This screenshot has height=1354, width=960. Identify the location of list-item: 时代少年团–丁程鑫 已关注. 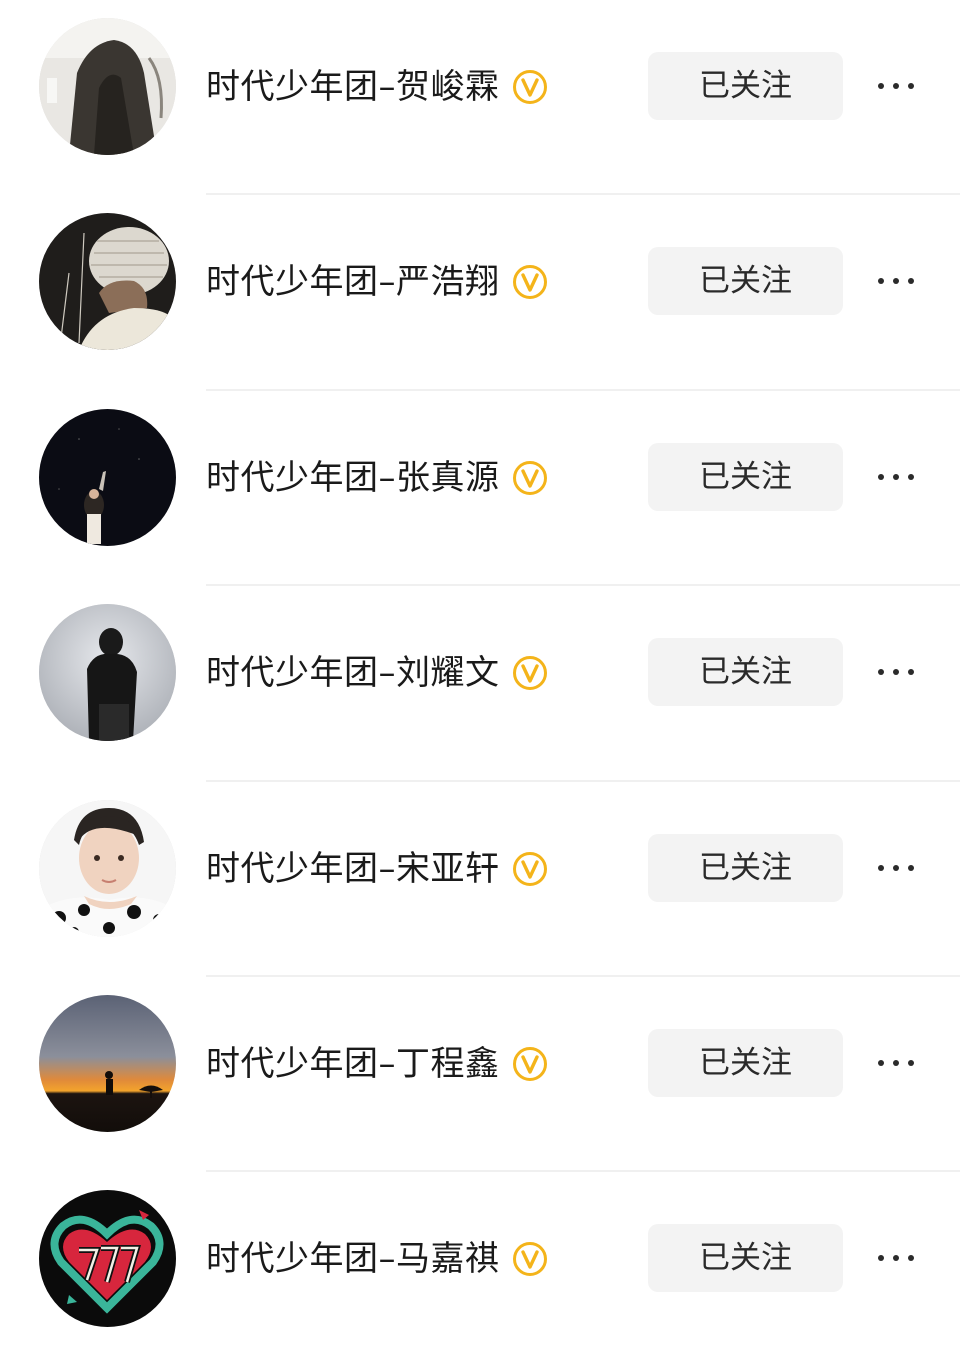
(480, 1075).